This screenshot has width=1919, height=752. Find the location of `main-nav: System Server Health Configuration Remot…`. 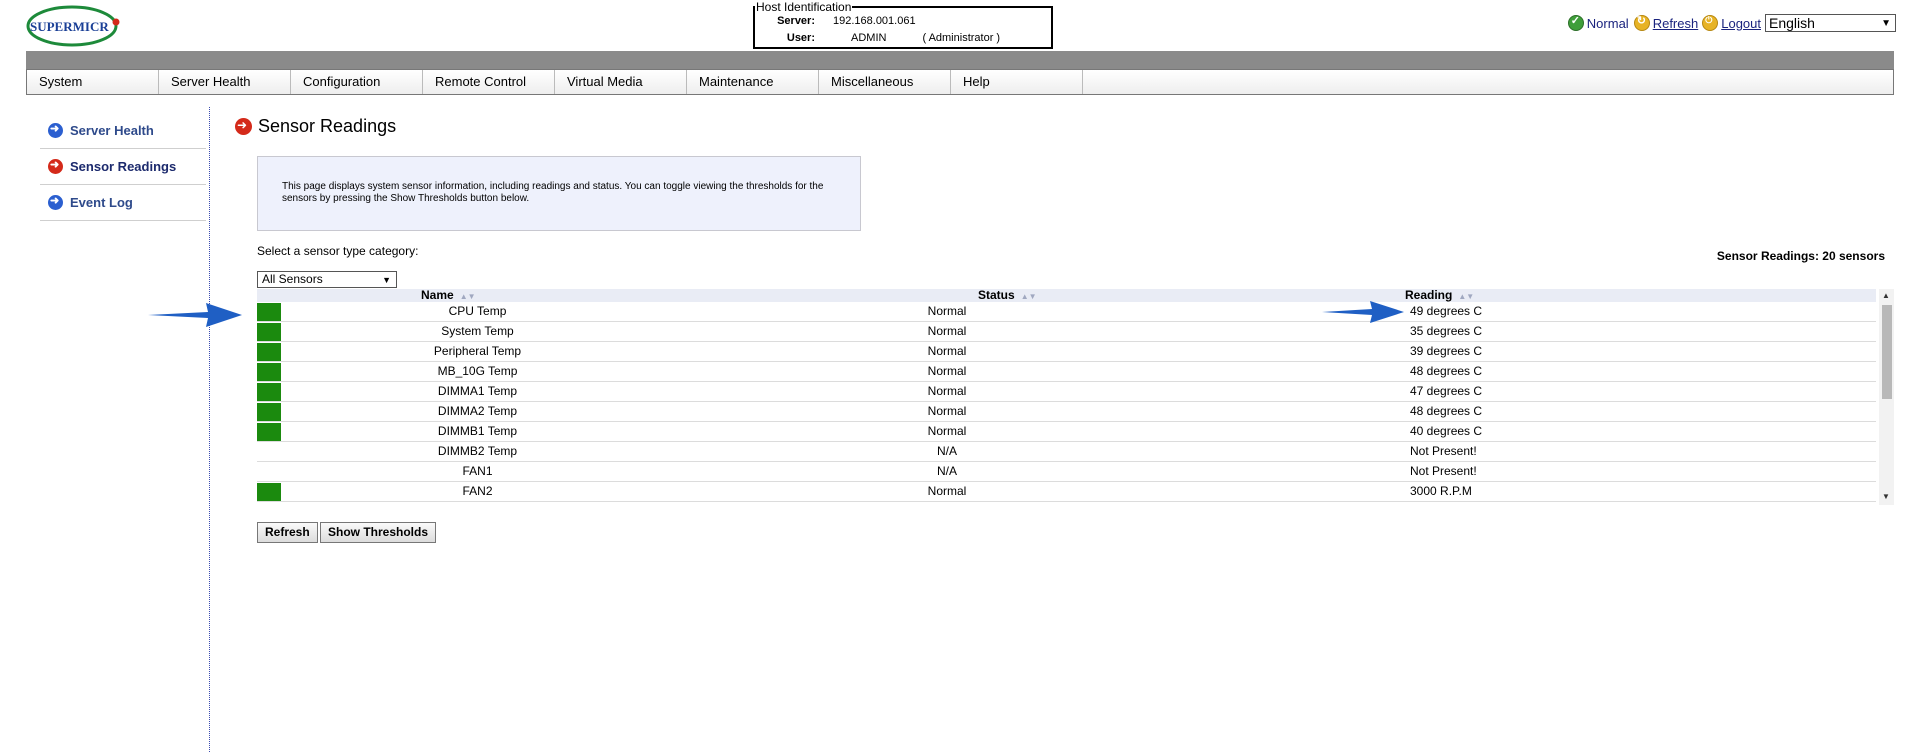

main-nav: System Server Health Configuration Remot… is located at coordinates (960, 82).